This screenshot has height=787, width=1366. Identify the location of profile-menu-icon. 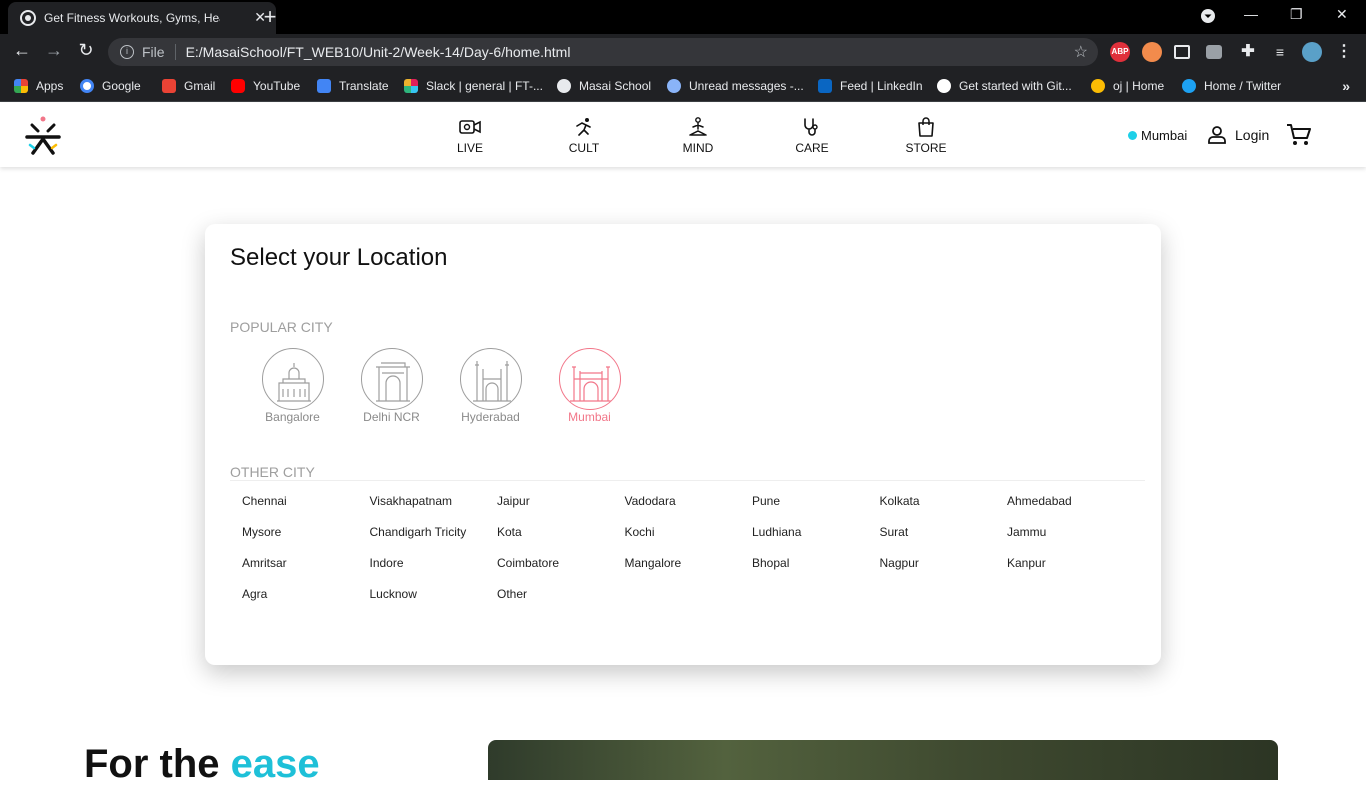
(1208, 17).